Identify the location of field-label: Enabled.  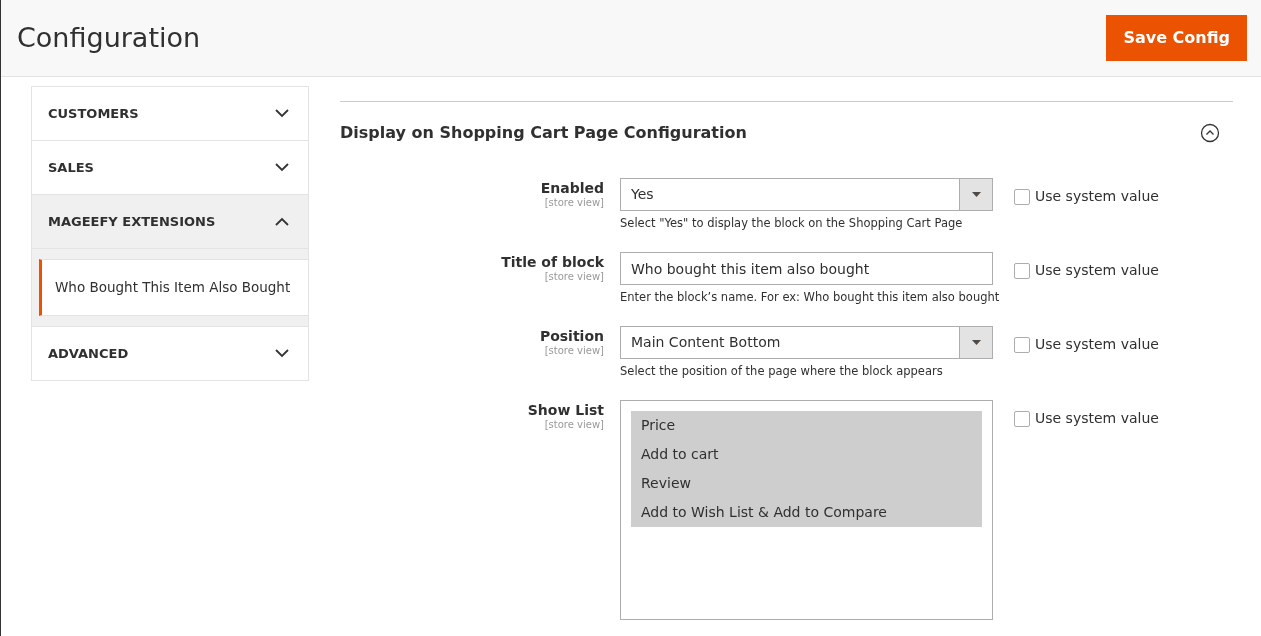
(572, 188).